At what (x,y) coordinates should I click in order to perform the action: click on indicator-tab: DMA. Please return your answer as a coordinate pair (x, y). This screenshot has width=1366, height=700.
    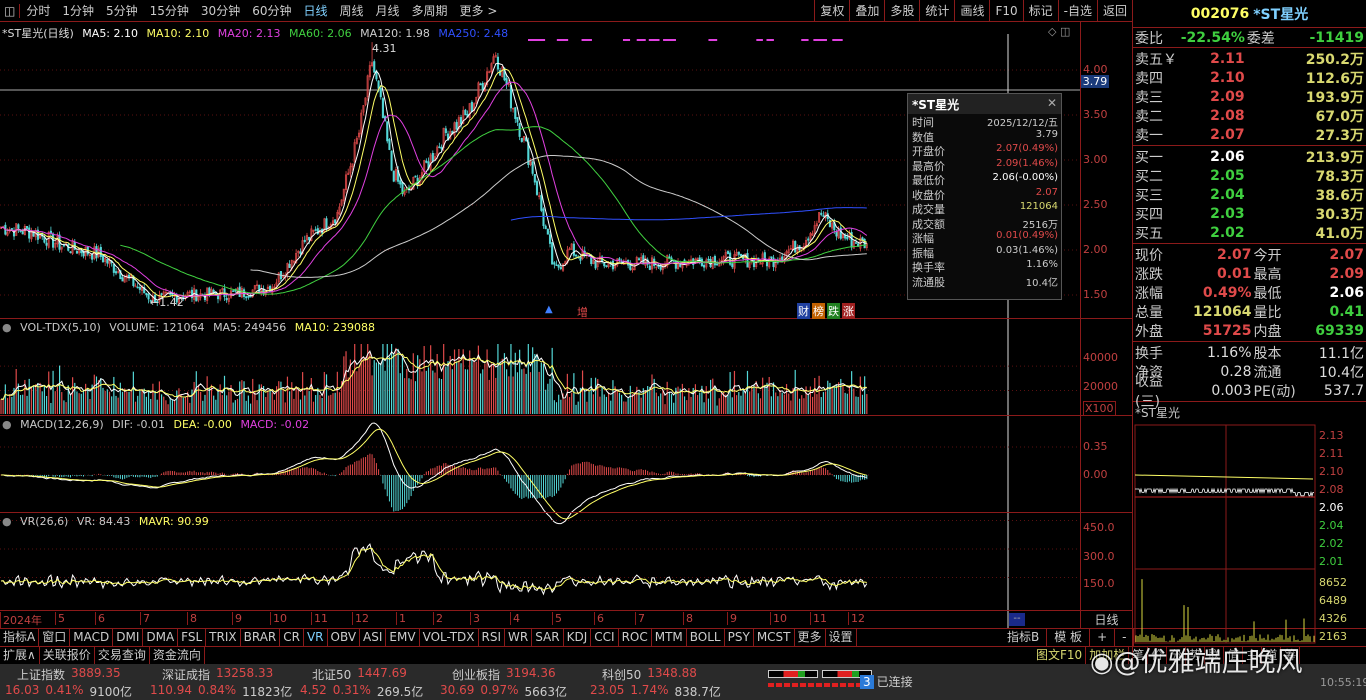
    Looking at the image, I should click on (161, 637).